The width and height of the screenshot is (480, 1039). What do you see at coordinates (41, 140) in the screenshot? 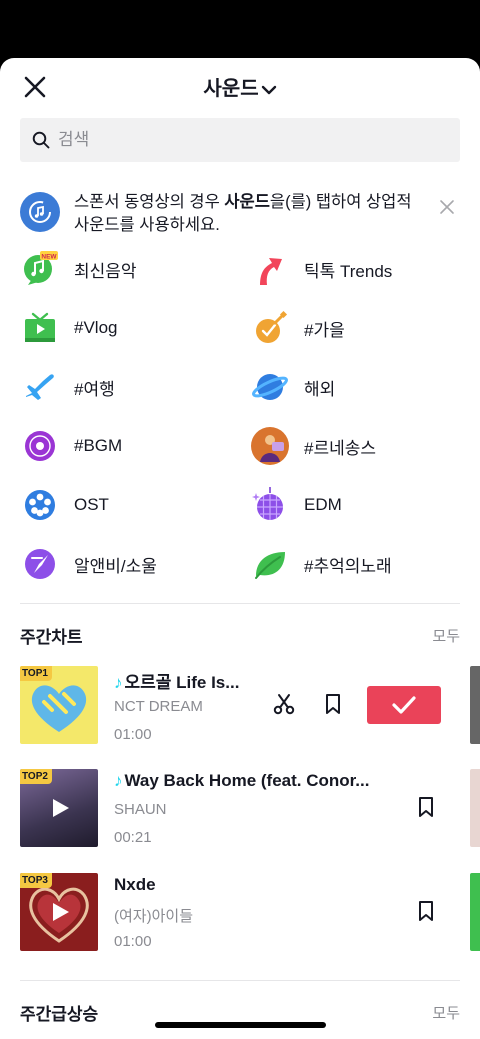
I see `search-icon` at bounding box center [41, 140].